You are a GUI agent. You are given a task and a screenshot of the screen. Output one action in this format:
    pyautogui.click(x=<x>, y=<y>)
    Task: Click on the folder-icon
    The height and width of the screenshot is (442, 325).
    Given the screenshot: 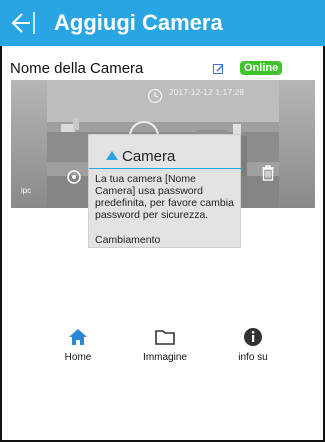 What is the action you would take?
    pyautogui.click(x=165, y=337)
    